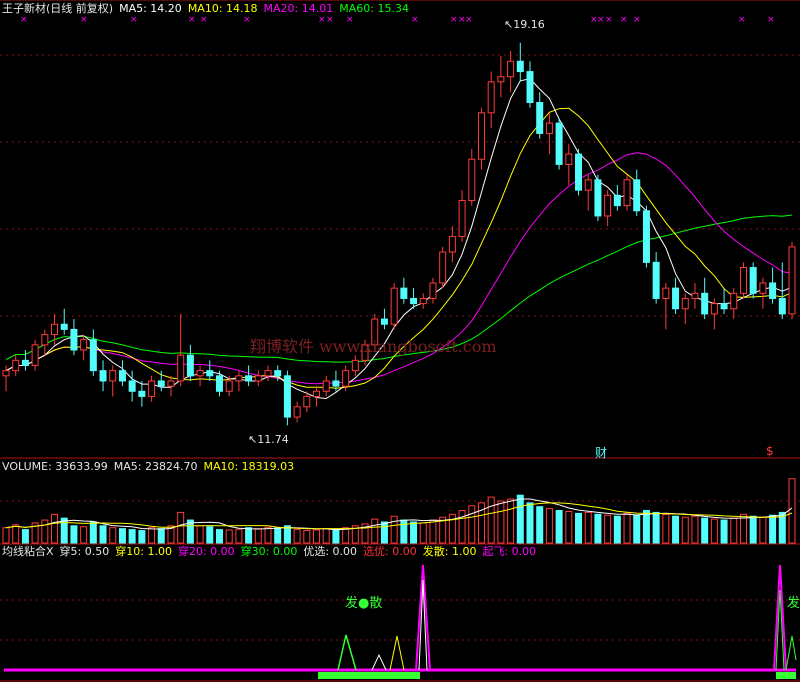  What do you see at coordinates (28, 551) in the screenshot?
I see `indicator-header-item: 均线粘合X` at bounding box center [28, 551].